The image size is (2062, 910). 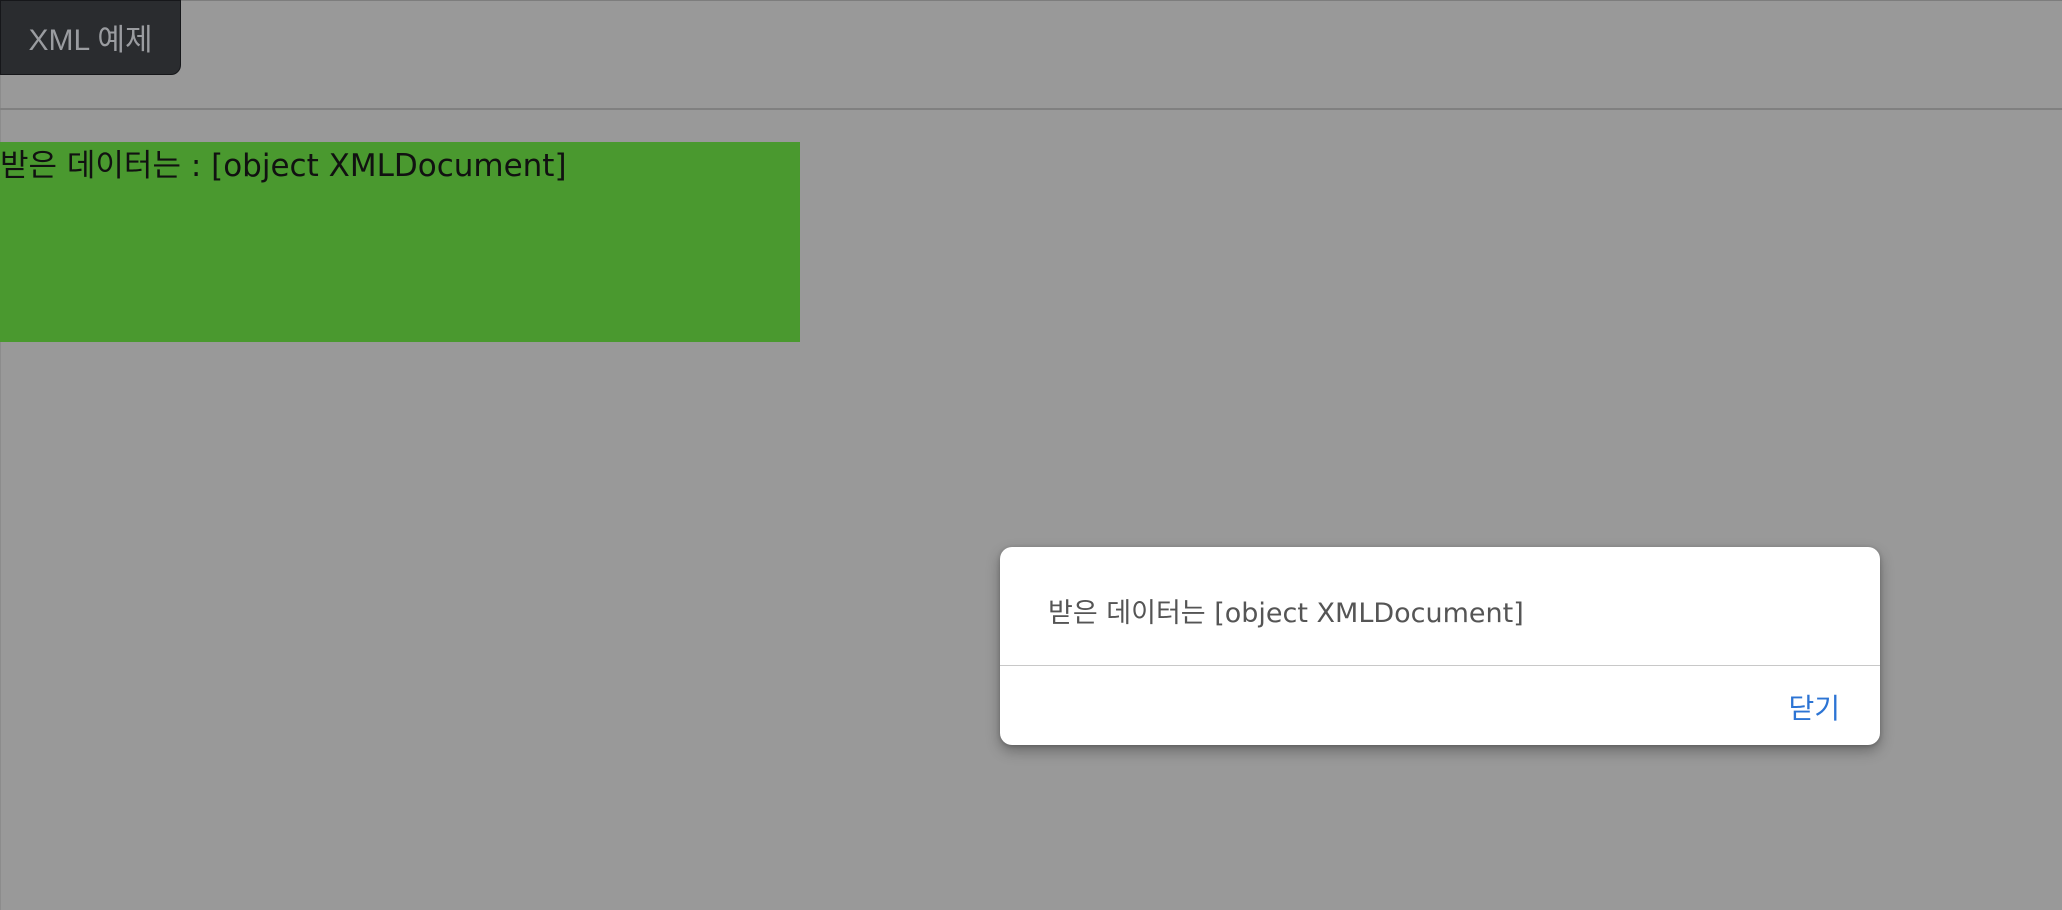 I want to click on horizontal-divider, so click(x=1031, y=109).